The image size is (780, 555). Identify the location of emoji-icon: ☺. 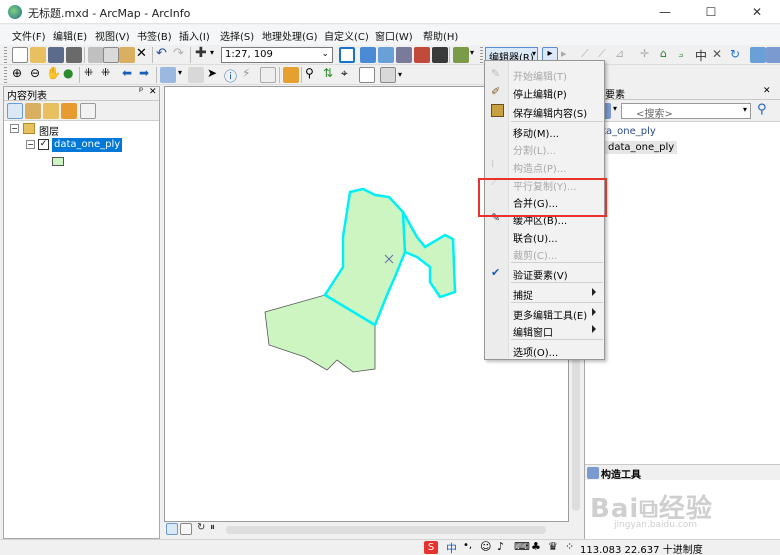
(485, 546).